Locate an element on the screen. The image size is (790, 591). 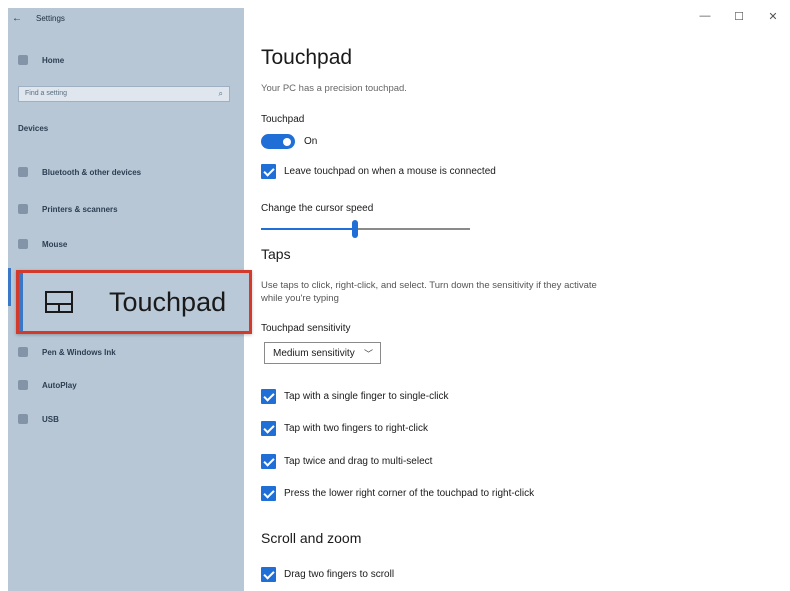
sidebar-item-touchpad: Touchpad is located at coordinates (134, 302).